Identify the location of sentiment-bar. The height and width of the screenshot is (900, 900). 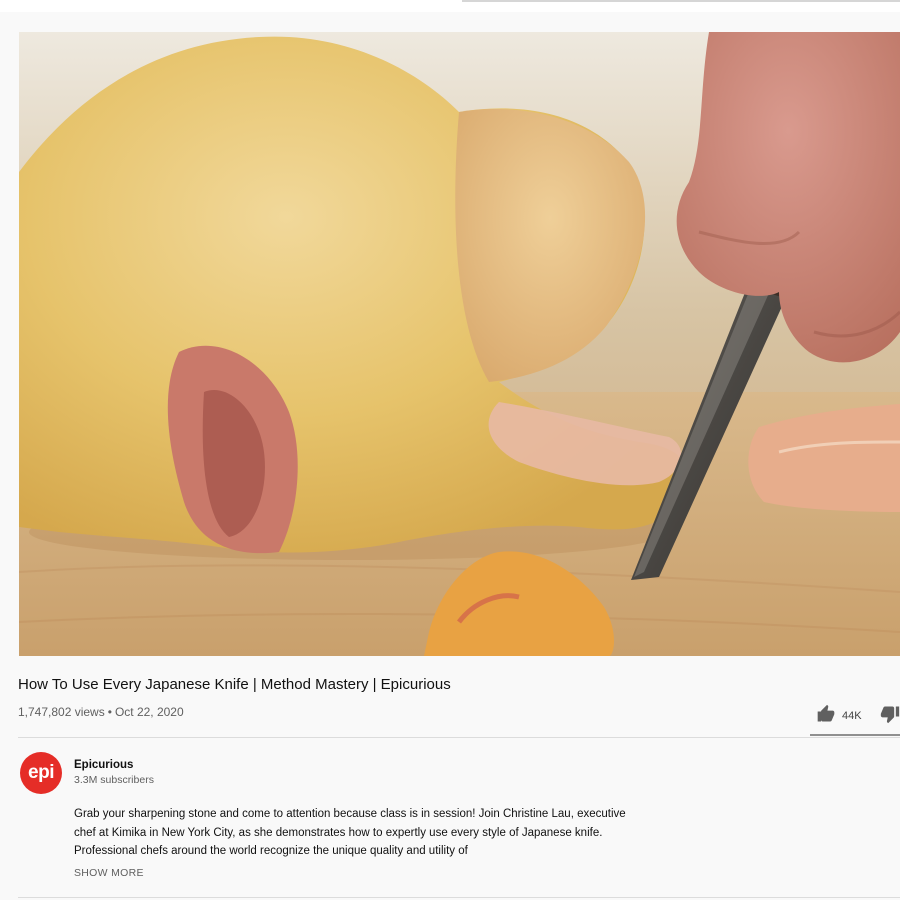
(855, 735).